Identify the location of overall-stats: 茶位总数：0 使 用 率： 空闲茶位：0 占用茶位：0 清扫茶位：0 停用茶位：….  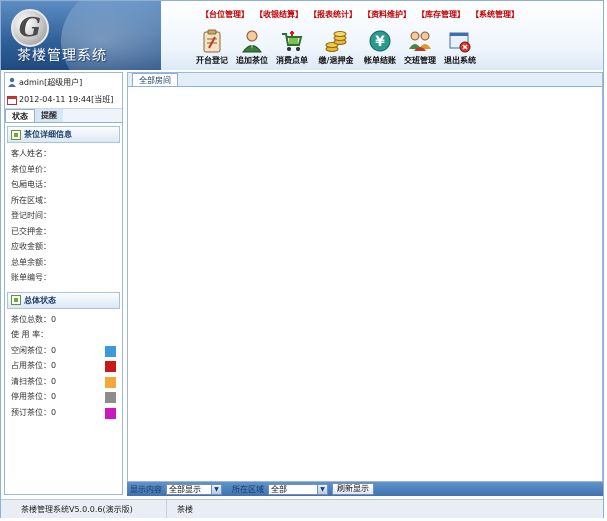
(63, 366).